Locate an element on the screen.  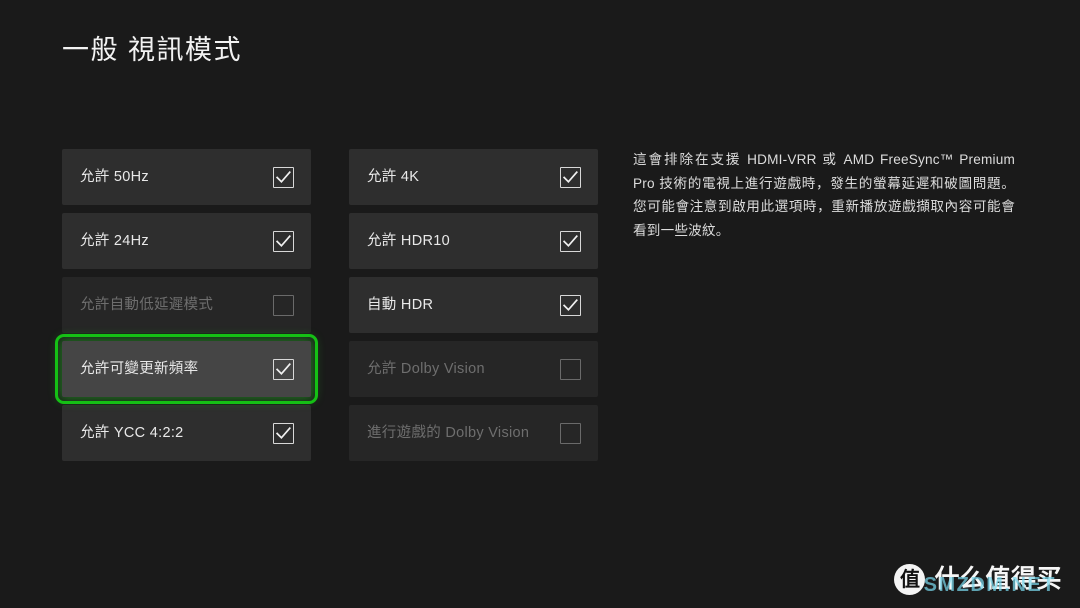
setting-row: 允許 HDR10 is located at coordinates (473, 241).